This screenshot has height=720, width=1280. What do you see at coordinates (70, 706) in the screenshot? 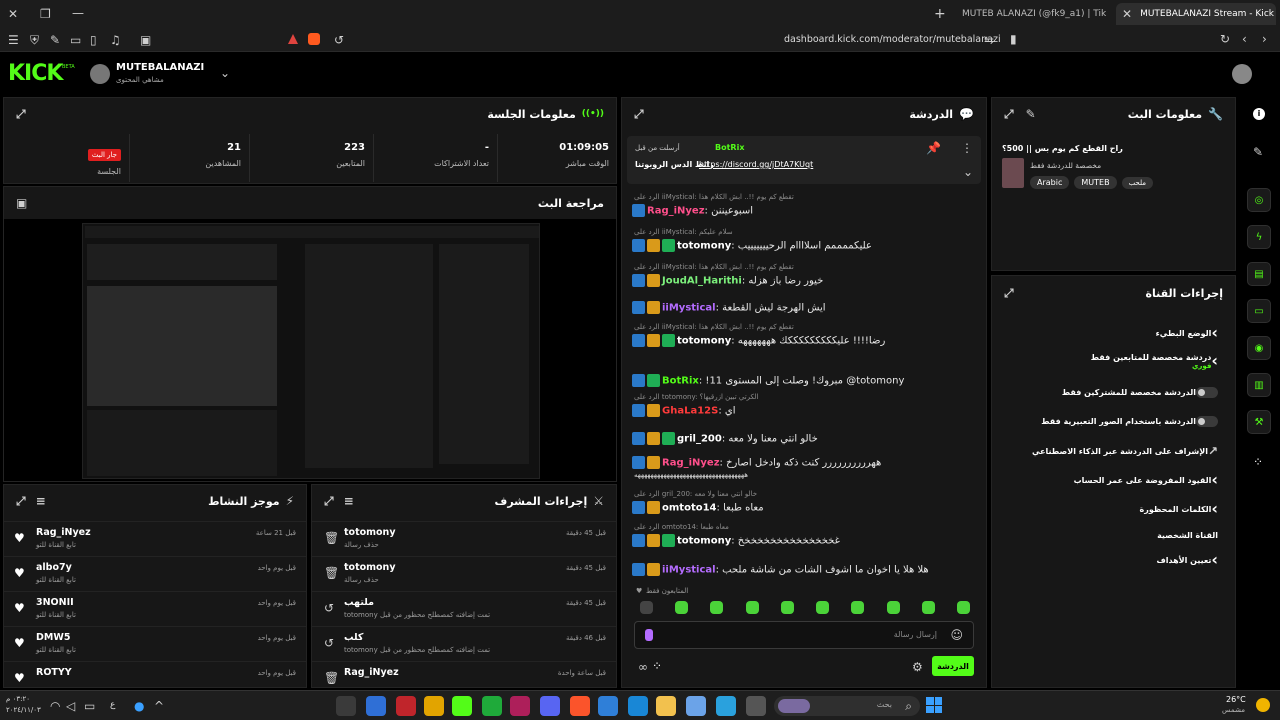
I see `volume-icon: ◁` at bounding box center [70, 706].